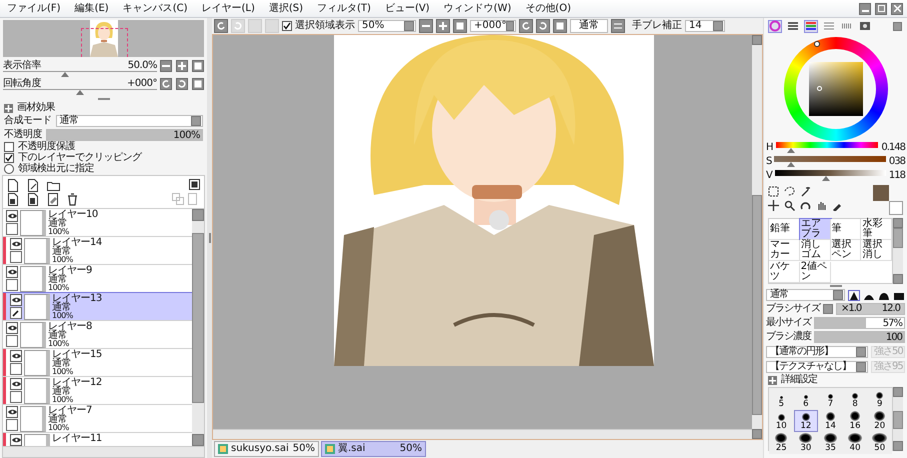 This screenshot has width=907, height=458. What do you see at coordinates (142, 65) in the screenshot?
I see `zoom-value: 50.0%` at bounding box center [142, 65].